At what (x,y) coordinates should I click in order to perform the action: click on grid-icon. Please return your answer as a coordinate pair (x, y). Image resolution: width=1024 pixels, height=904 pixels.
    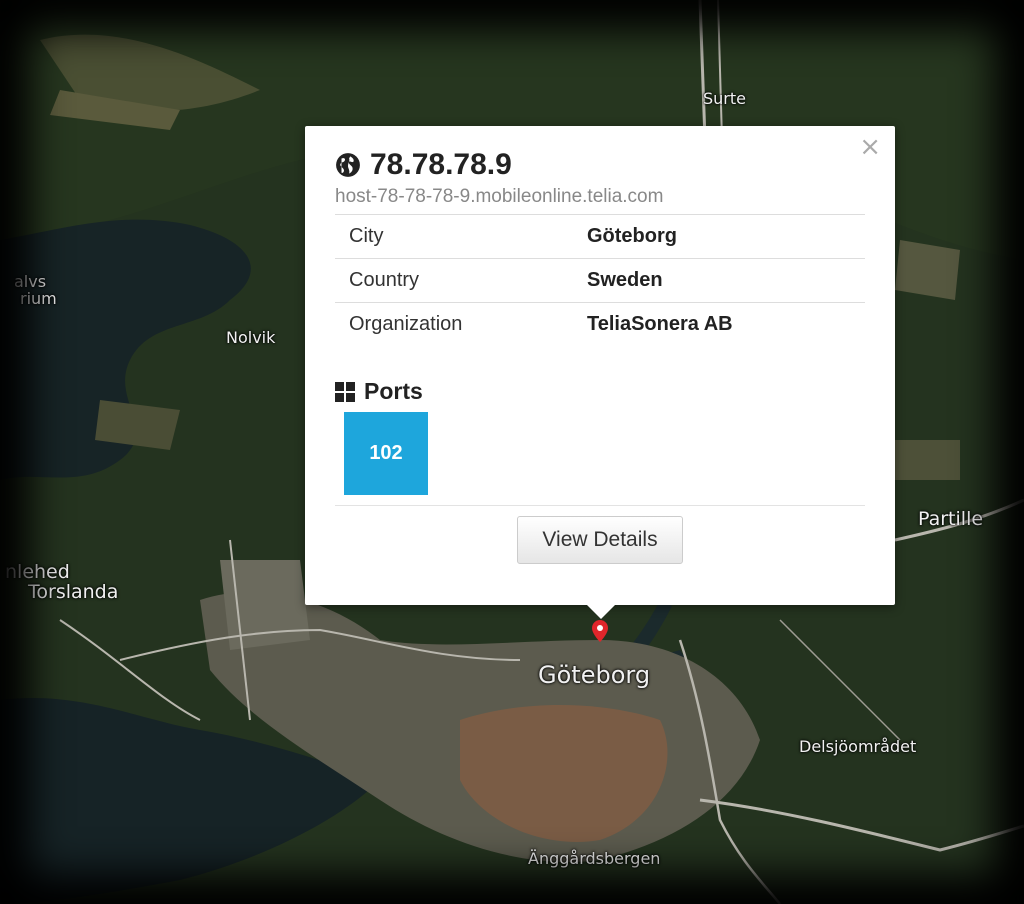
    Looking at the image, I should click on (345, 391).